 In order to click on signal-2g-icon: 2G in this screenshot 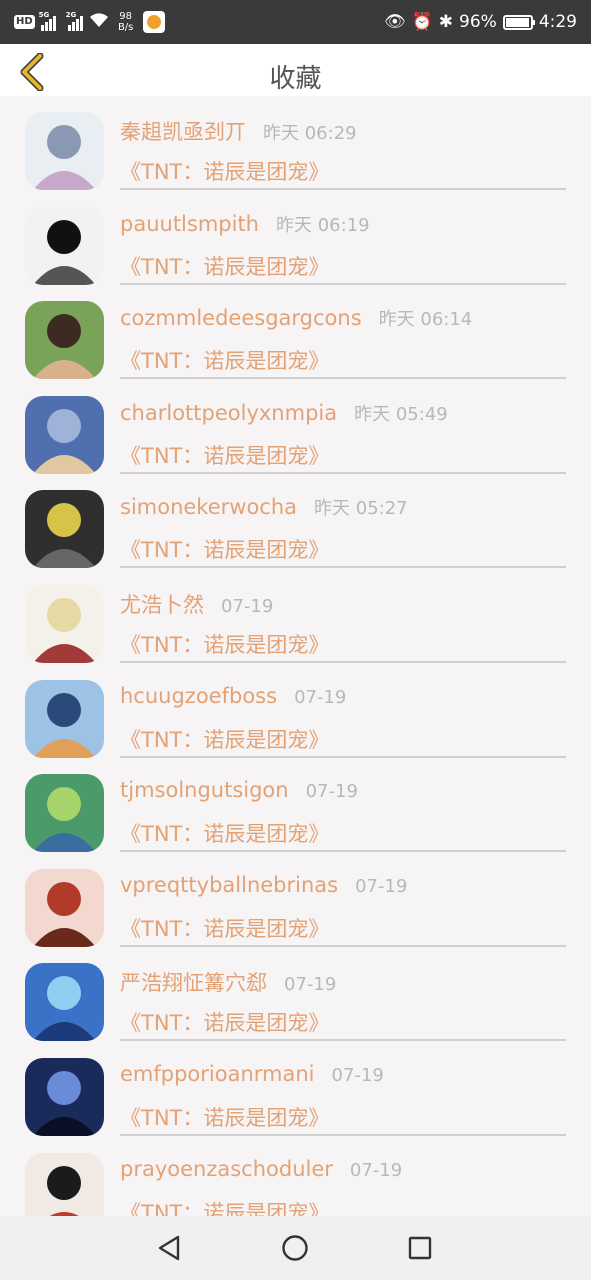, I will do `click(74, 21)`.